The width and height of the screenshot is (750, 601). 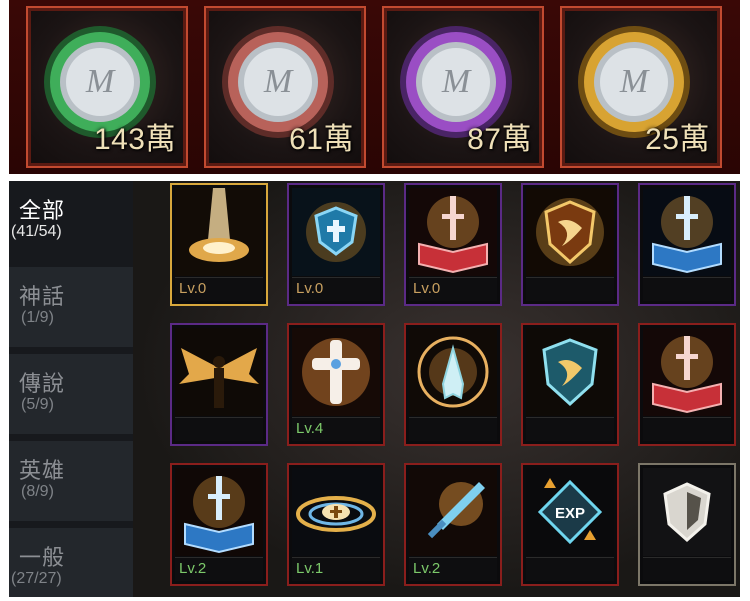 What do you see at coordinates (687, 232) in the screenshot?
I see `blue-sword-book-icon` at bounding box center [687, 232].